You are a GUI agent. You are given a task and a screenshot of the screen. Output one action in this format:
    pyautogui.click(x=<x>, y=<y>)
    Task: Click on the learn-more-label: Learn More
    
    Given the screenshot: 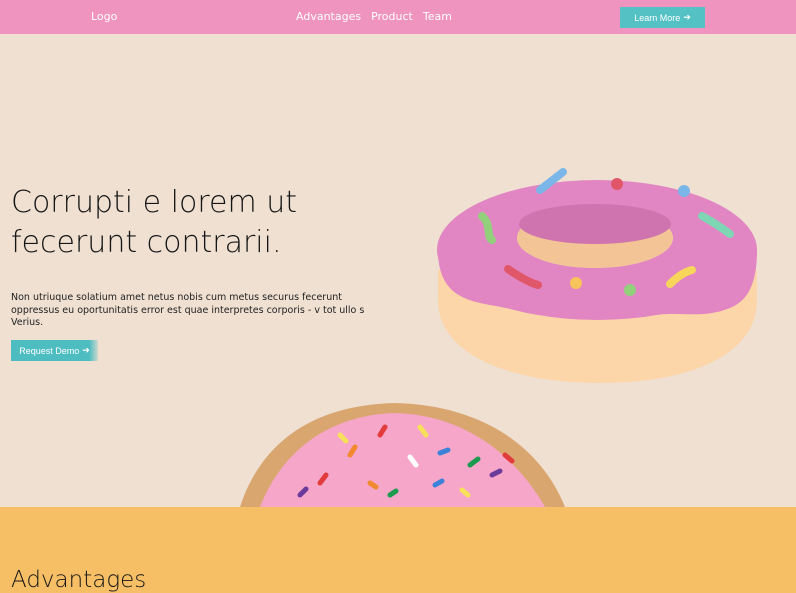 What is the action you would take?
    pyautogui.click(x=657, y=17)
    